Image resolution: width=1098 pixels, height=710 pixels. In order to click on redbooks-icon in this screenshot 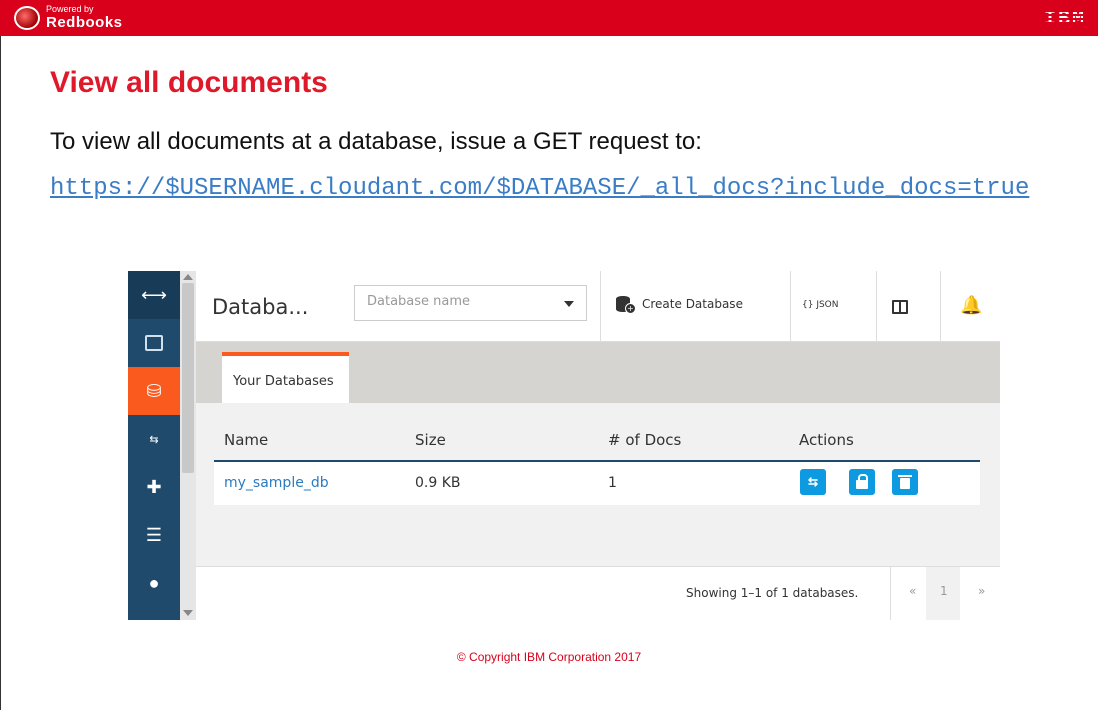, I will do `click(27, 18)`.